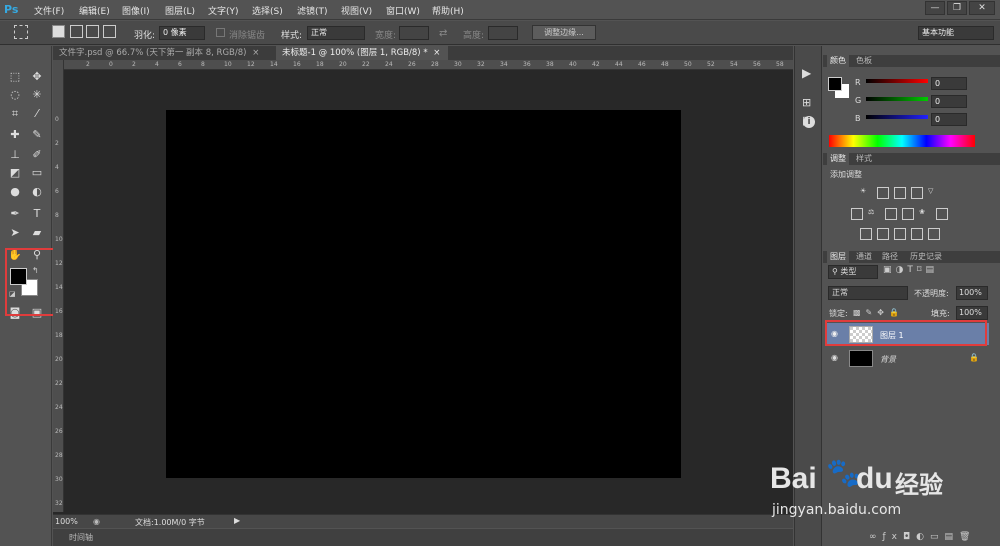  Describe the element at coordinates (37, 77) in the screenshot. I see `move-tool-icon: ✥` at that location.